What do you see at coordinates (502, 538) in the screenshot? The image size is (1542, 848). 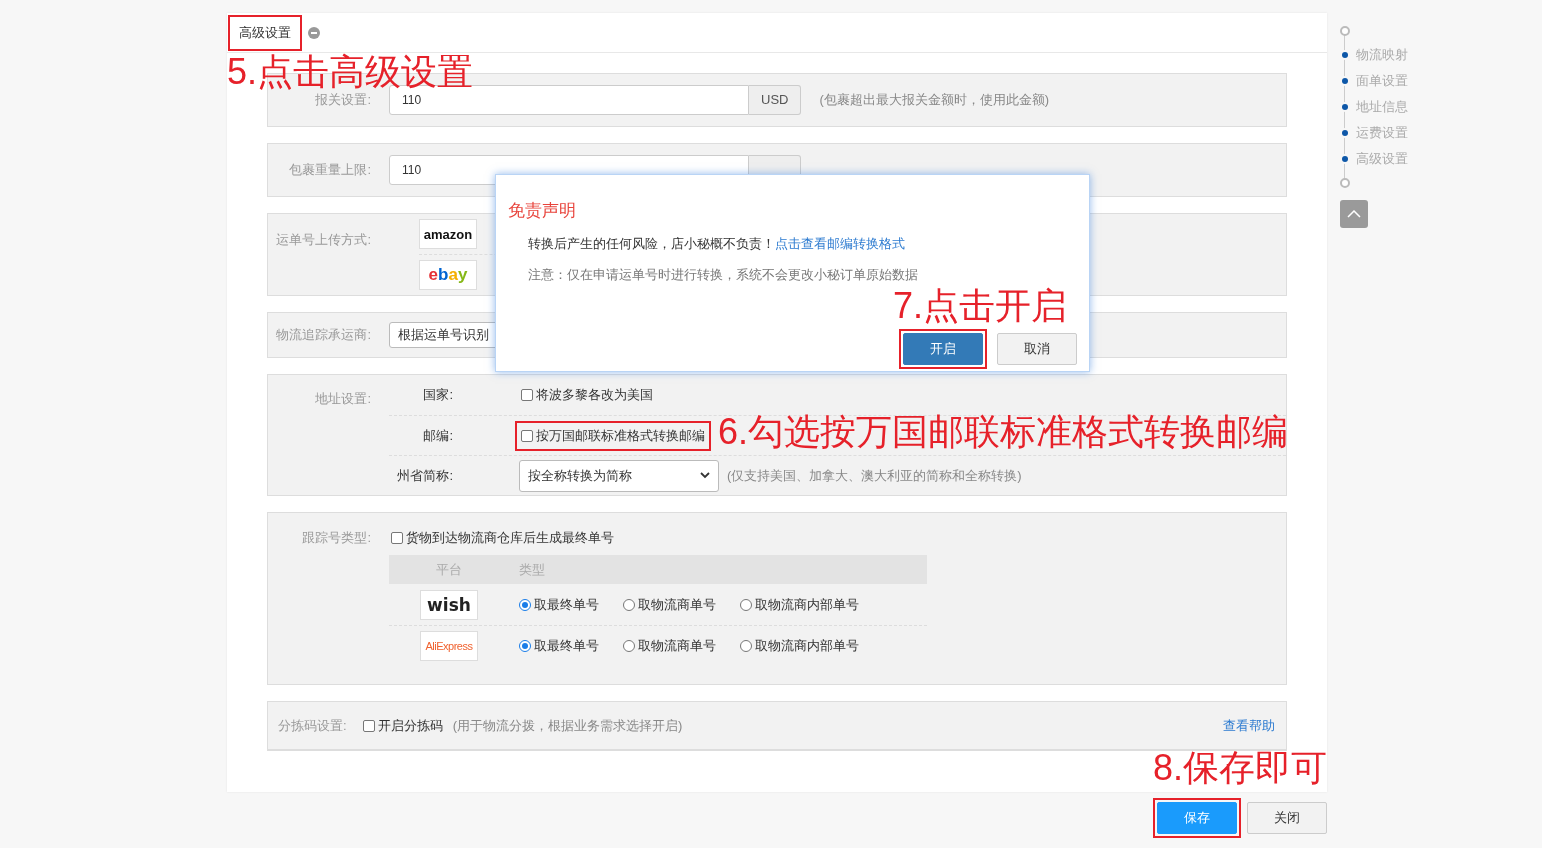 I see `checkbox: 货物到达物流商仓库后生成最终单号` at bounding box center [502, 538].